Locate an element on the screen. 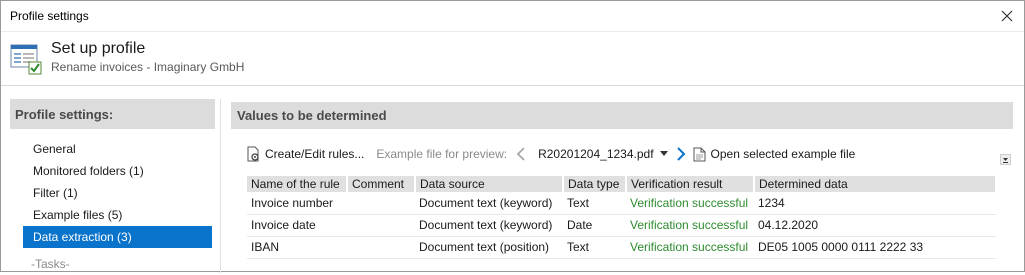 Image resolution: width=1025 pixels, height=275 pixels. cell-rule-name: Invoice number is located at coordinates (297, 203).